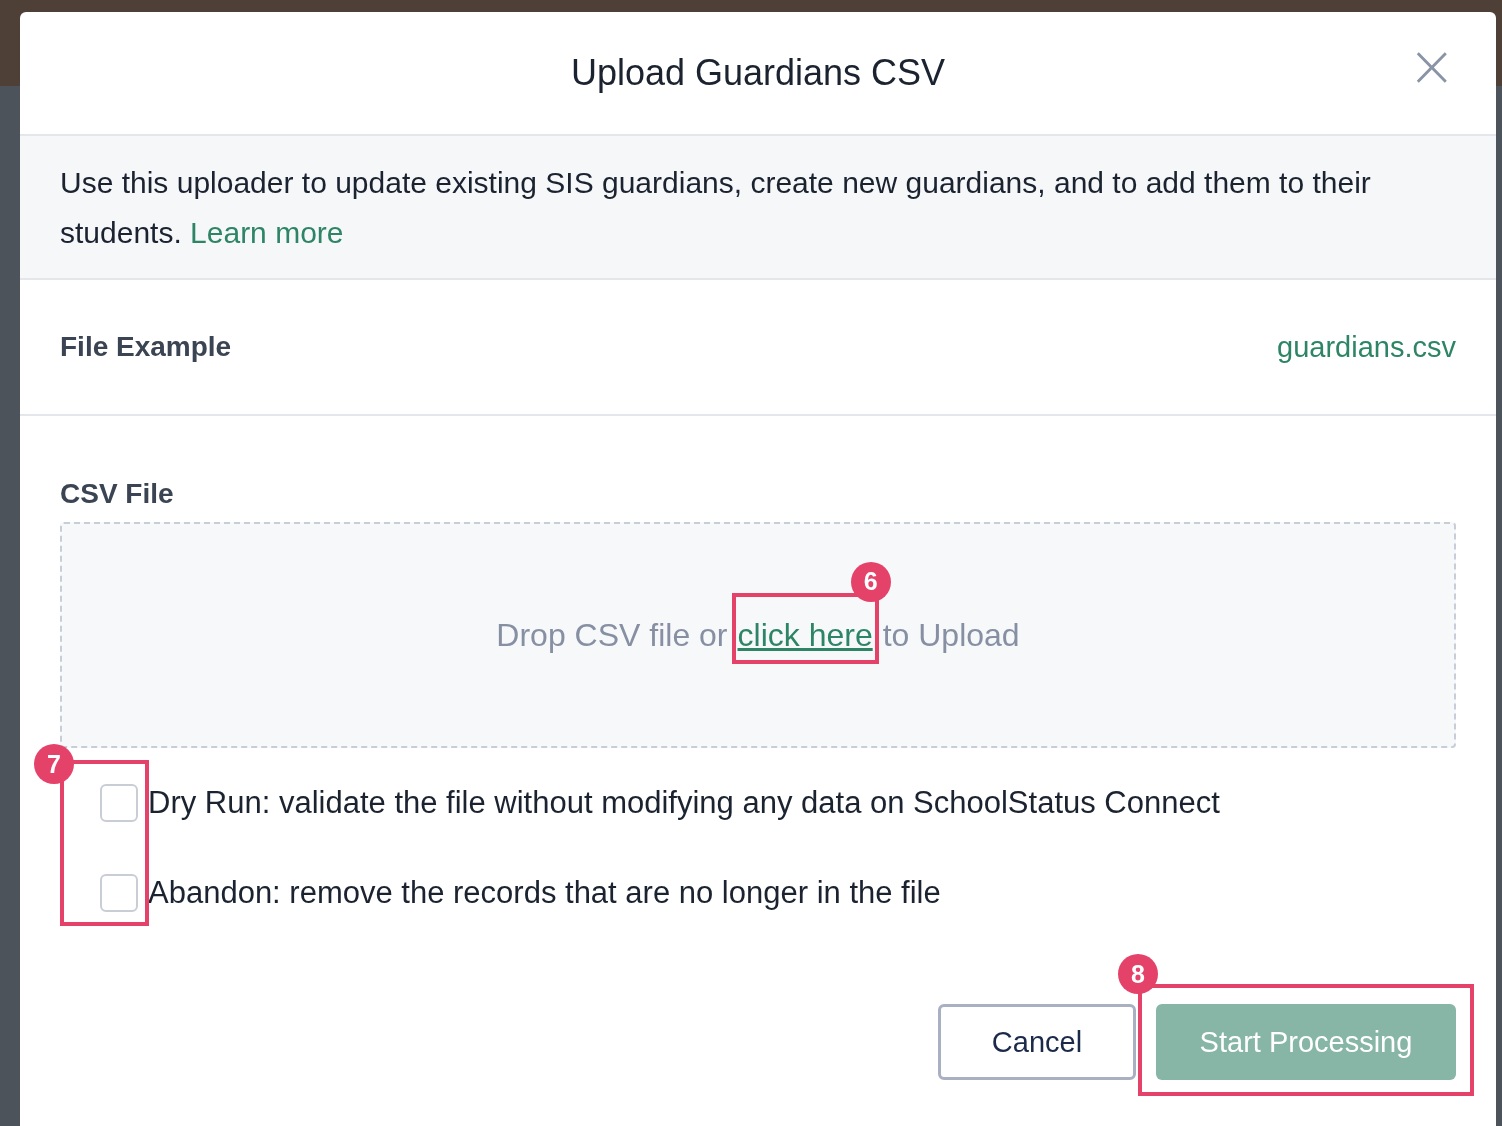 This screenshot has height=1126, width=1502. What do you see at coordinates (684, 803) in the screenshot?
I see `checkbox-label: Dry Run: validate the file without modifying any data on SchoolStatus Connect` at bounding box center [684, 803].